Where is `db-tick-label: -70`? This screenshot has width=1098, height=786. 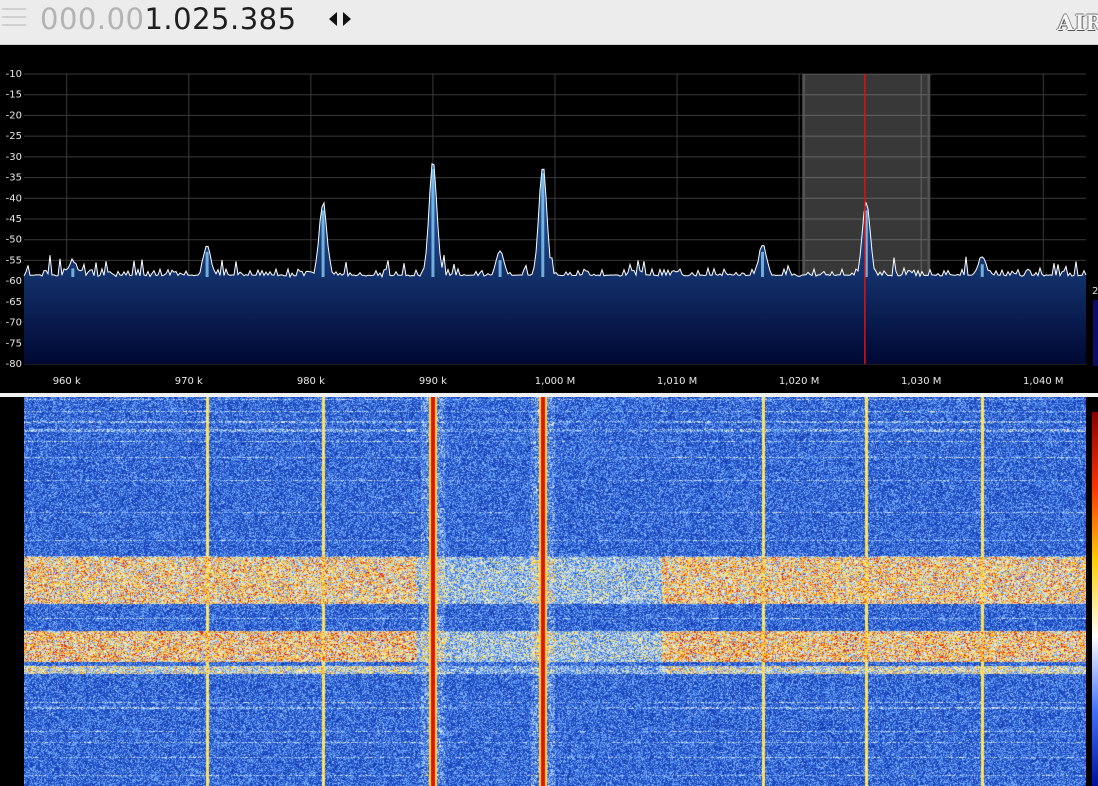
db-tick-label: -70 is located at coordinates (14, 323).